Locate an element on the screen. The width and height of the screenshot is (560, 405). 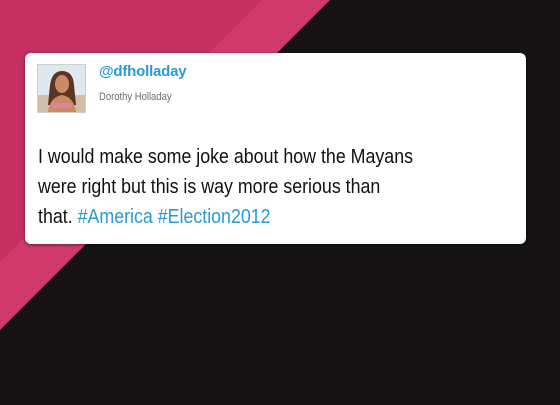
user-handle-link: @dfholladay is located at coordinates (143, 71).